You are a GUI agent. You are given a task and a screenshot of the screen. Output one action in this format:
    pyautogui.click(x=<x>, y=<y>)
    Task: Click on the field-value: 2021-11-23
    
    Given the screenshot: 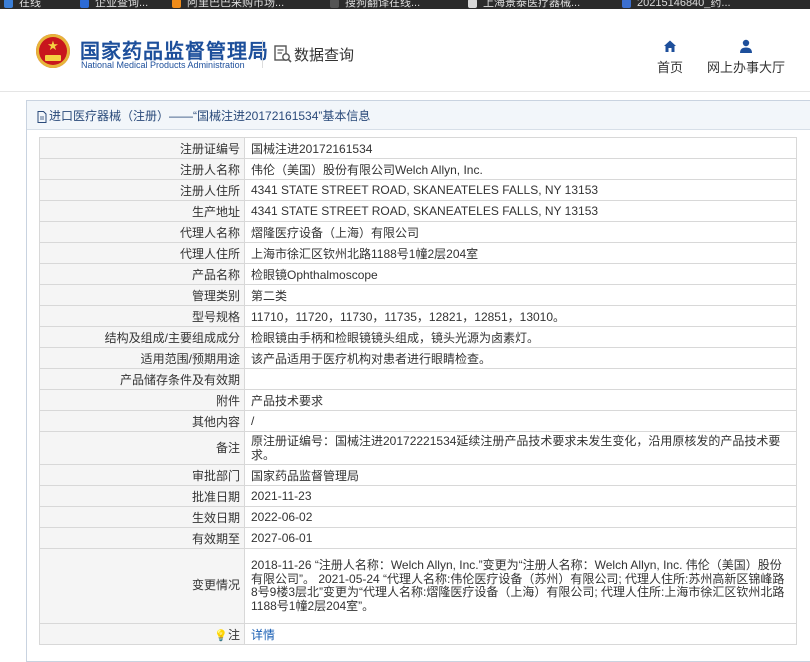 What is the action you would take?
    pyautogui.click(x=520, y=496)
    